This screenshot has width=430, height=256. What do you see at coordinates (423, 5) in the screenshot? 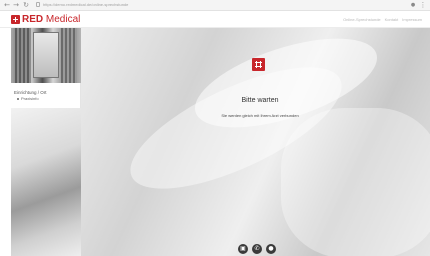
I see `browser-menu-icon: ⋮` at bounding box center [423, 5].